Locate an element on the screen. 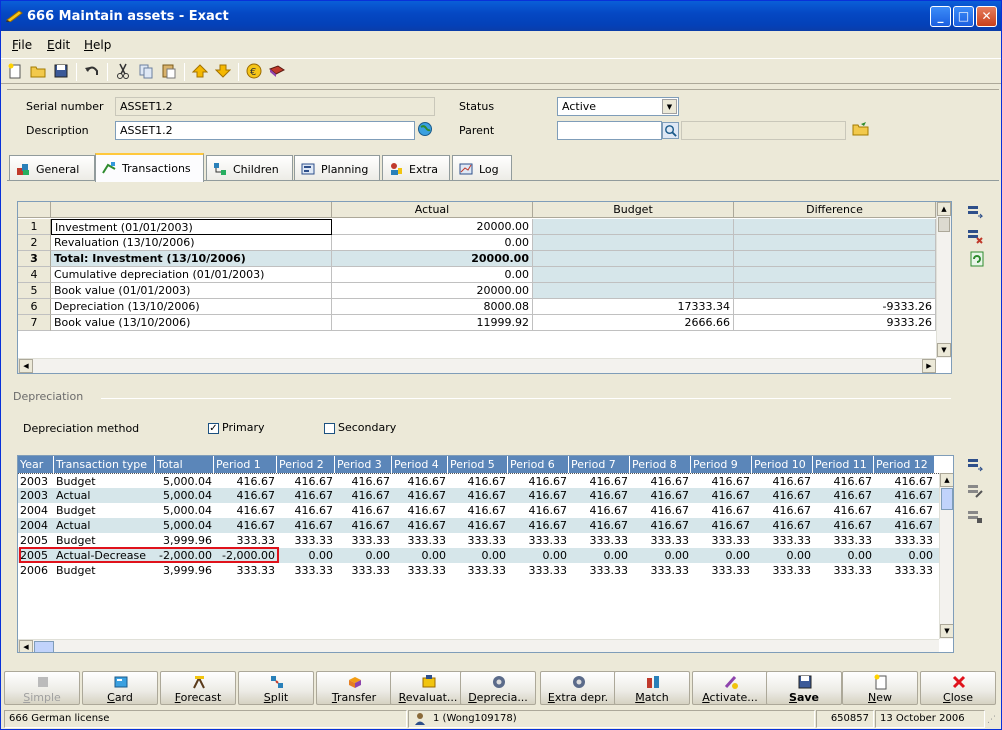  split-button: Split is located at coordinates (276, 688).